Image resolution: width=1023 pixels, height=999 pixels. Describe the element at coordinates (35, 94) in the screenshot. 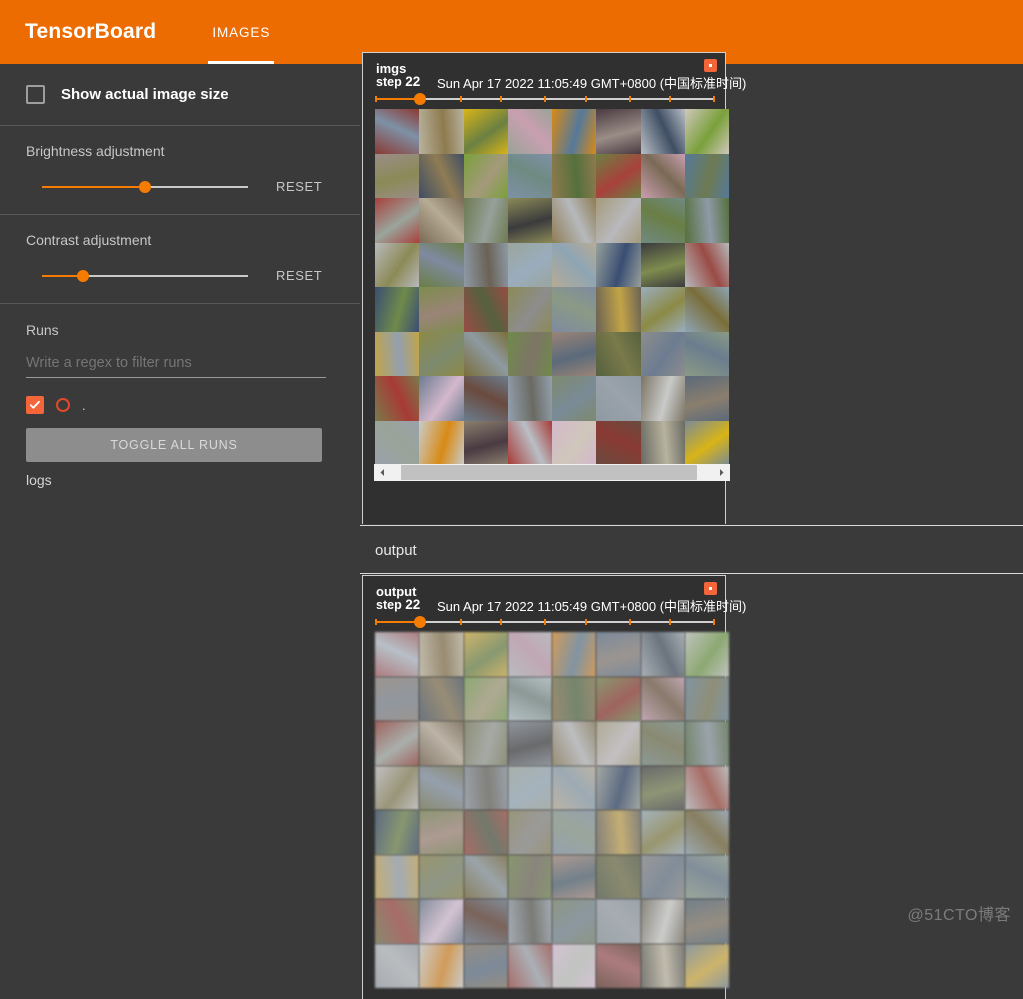

I see `checkbox-icon` at that location.